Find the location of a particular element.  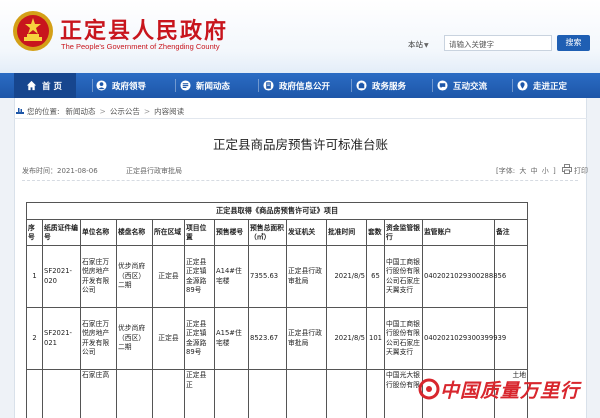

user-icon is located at coordinates (101, 85).